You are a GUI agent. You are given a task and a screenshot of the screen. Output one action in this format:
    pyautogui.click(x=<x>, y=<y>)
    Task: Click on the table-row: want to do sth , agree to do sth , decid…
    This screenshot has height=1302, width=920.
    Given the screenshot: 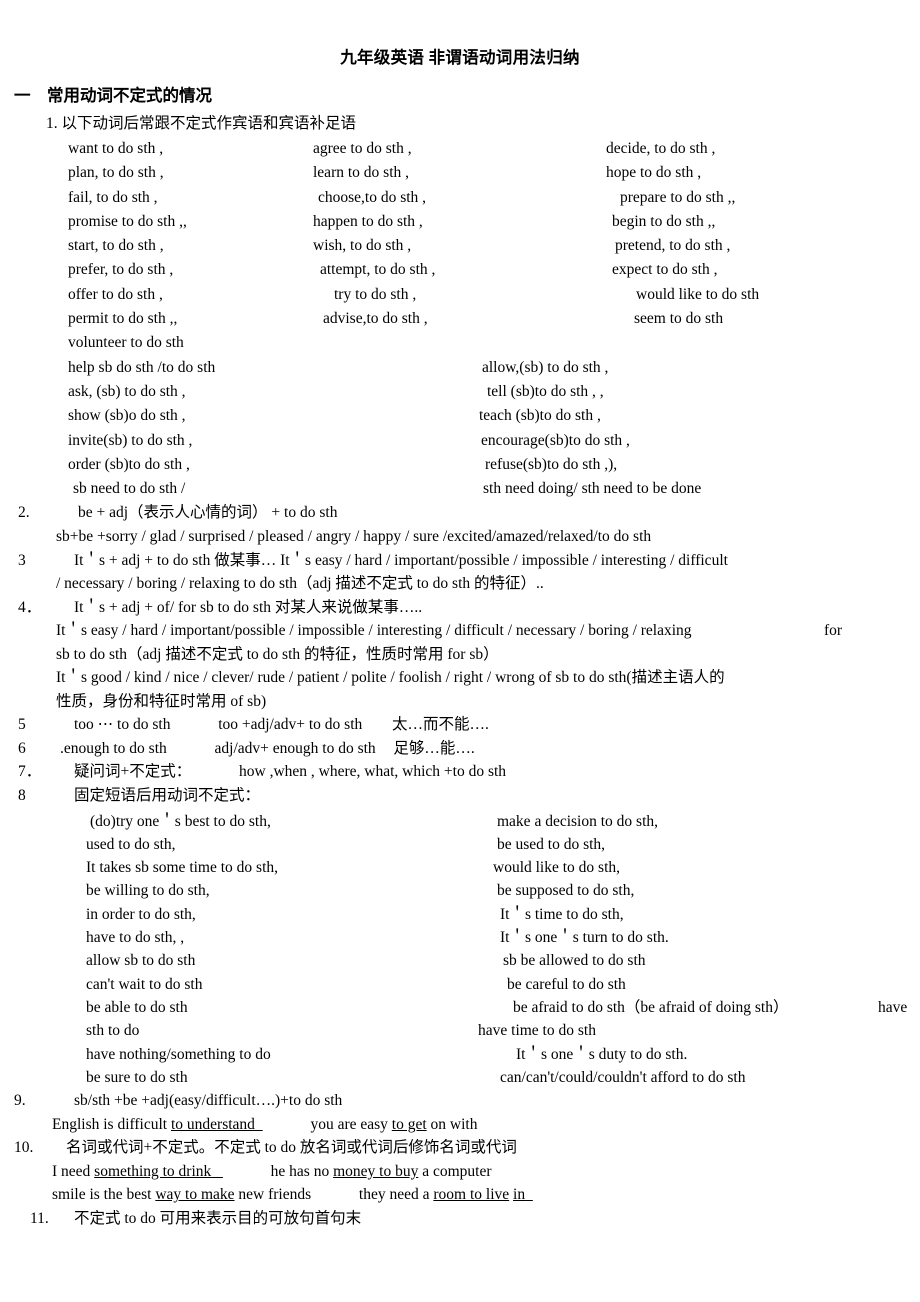 What is the action you would take?
    pyautogui.click(x=460, y=149)
    